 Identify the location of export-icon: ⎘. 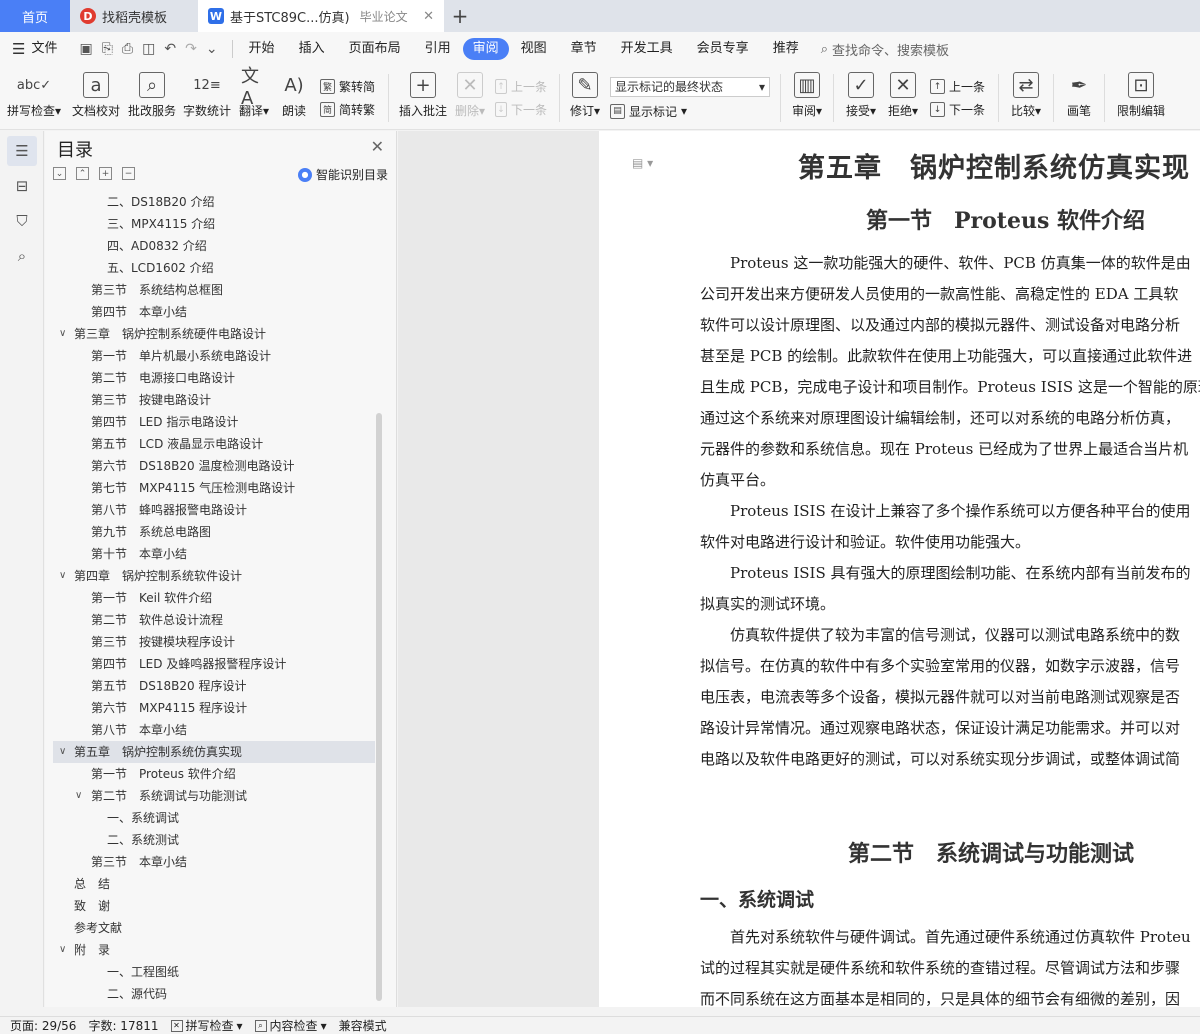
(107, 49).